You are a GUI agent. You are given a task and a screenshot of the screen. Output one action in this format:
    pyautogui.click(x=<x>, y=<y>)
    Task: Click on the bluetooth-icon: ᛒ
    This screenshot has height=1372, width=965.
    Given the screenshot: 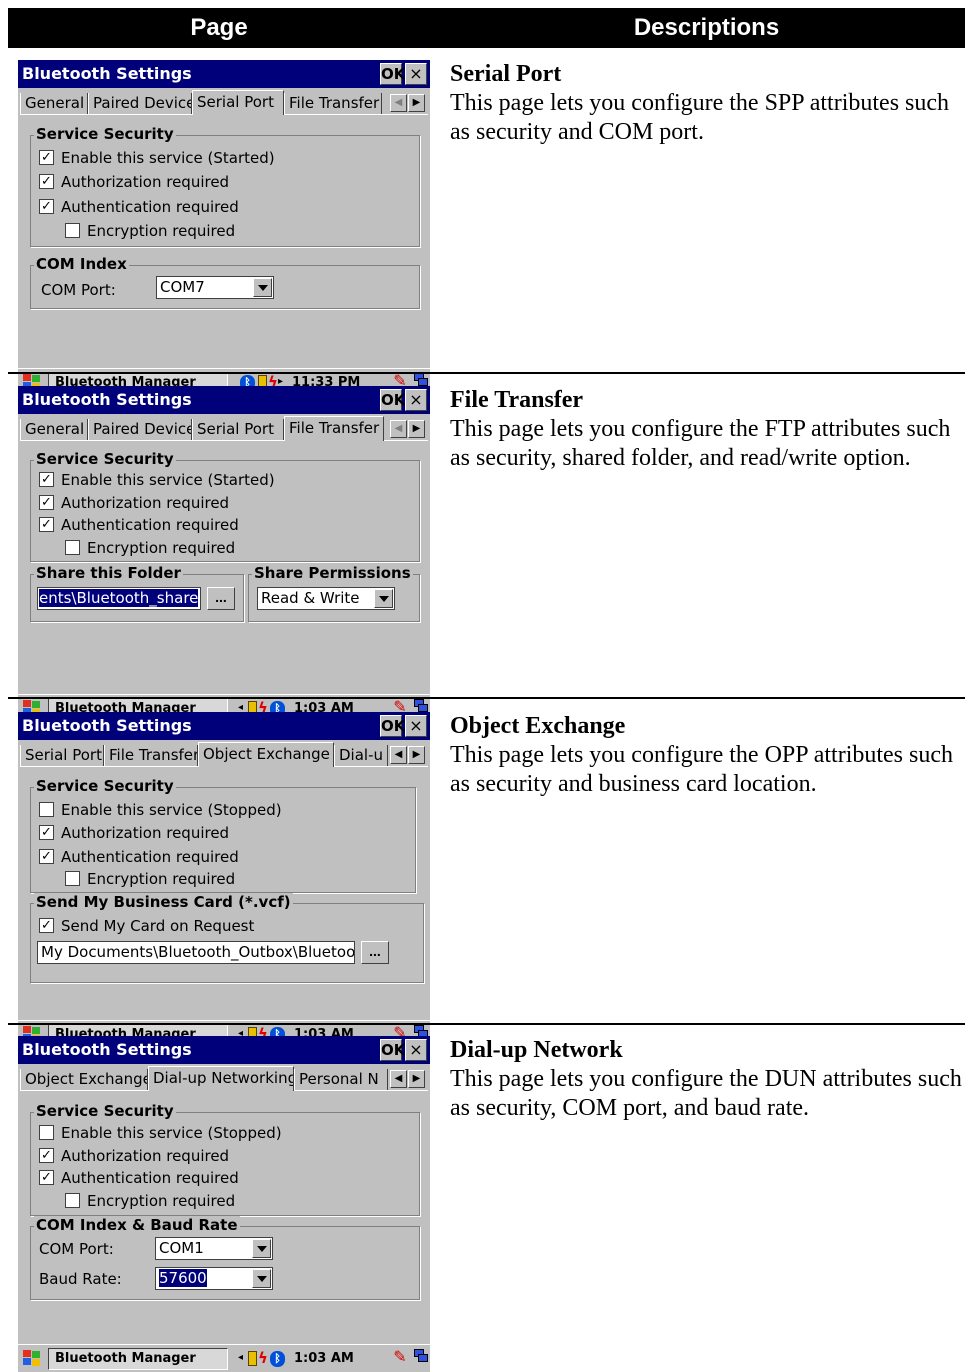 What is the action you would take?
    pyautogui.click(x=277, y=1359)
    